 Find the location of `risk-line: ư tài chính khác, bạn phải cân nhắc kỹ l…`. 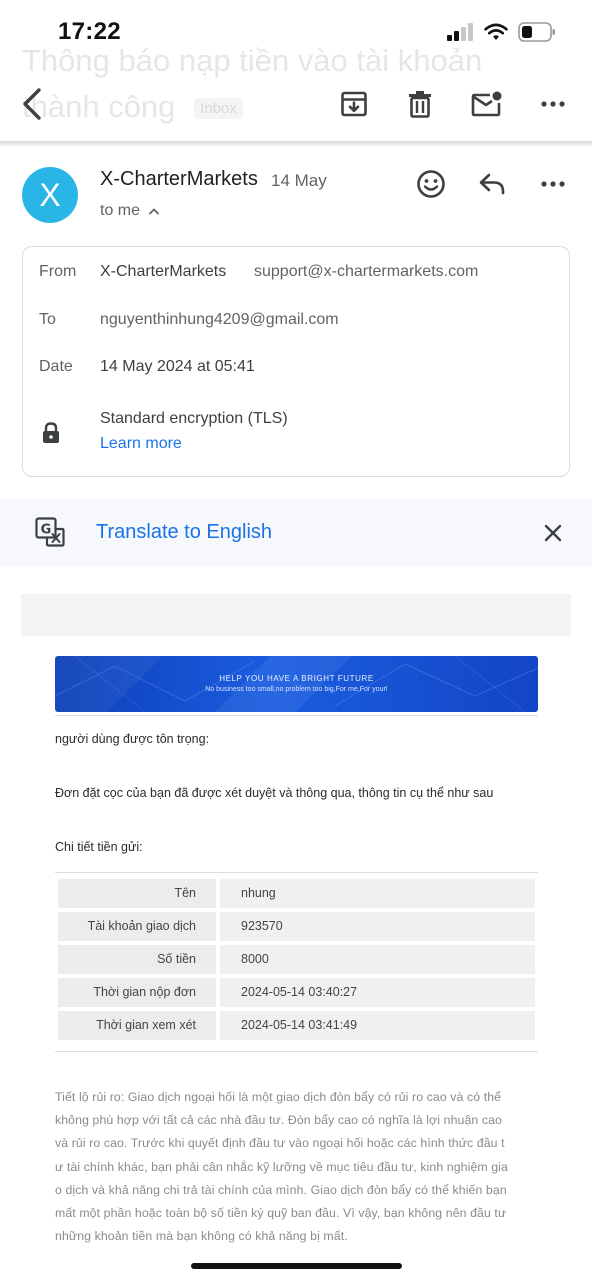

risk-line: ư tài chính khác, bạn phải cân nhắc kỹ l… is located at coordinates (281, 1166).